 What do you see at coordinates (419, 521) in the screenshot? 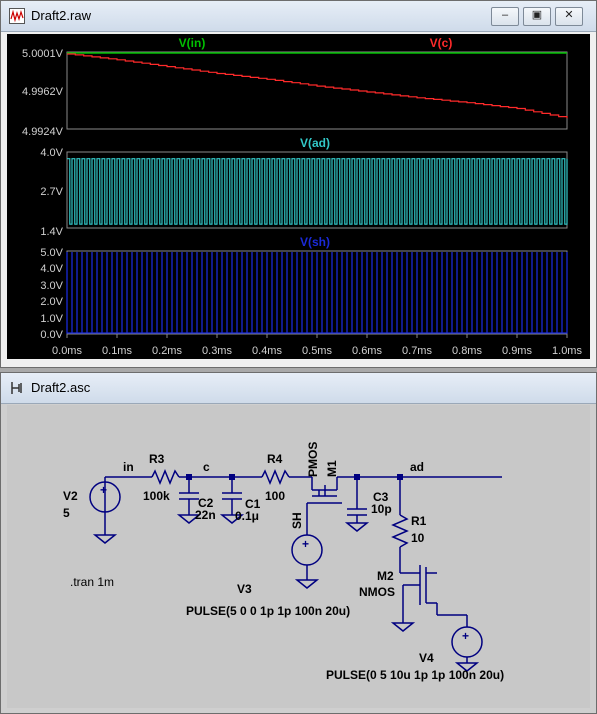
I see `r1-ref: R1` at bounding box center [419, 521].